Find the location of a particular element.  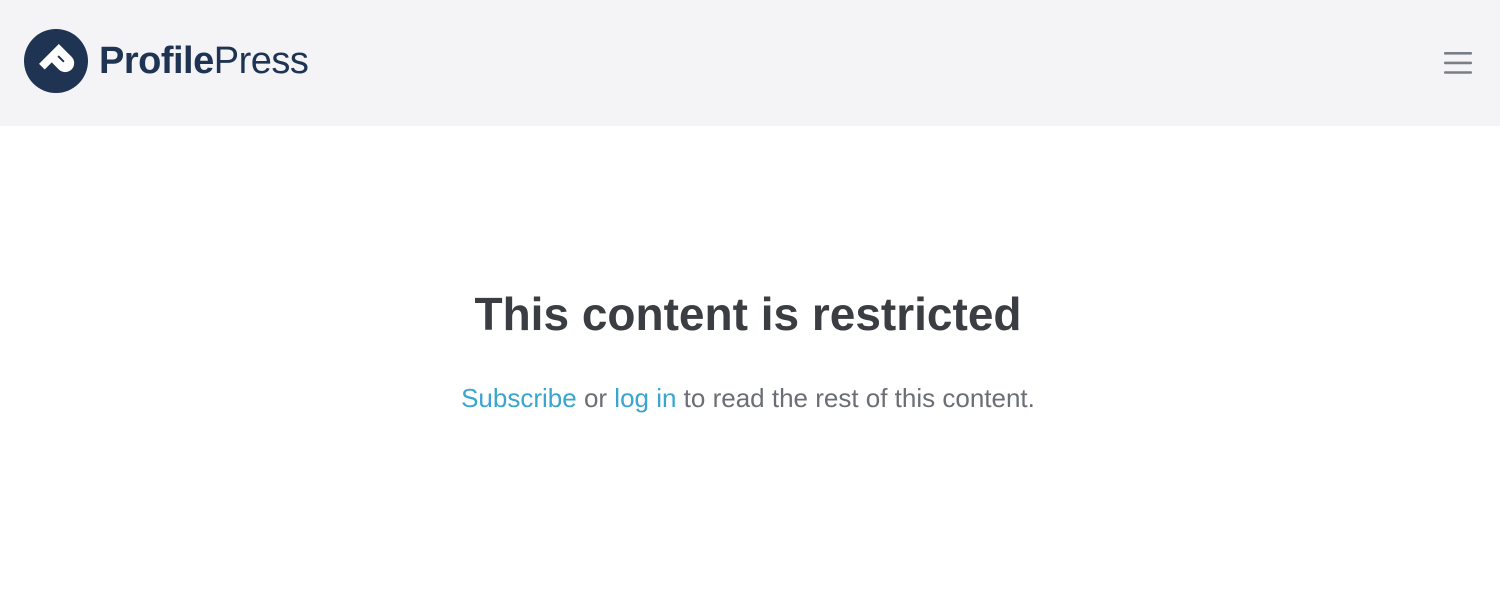

site-logo-link: ProfilePress is located at coordinates (166, 61).